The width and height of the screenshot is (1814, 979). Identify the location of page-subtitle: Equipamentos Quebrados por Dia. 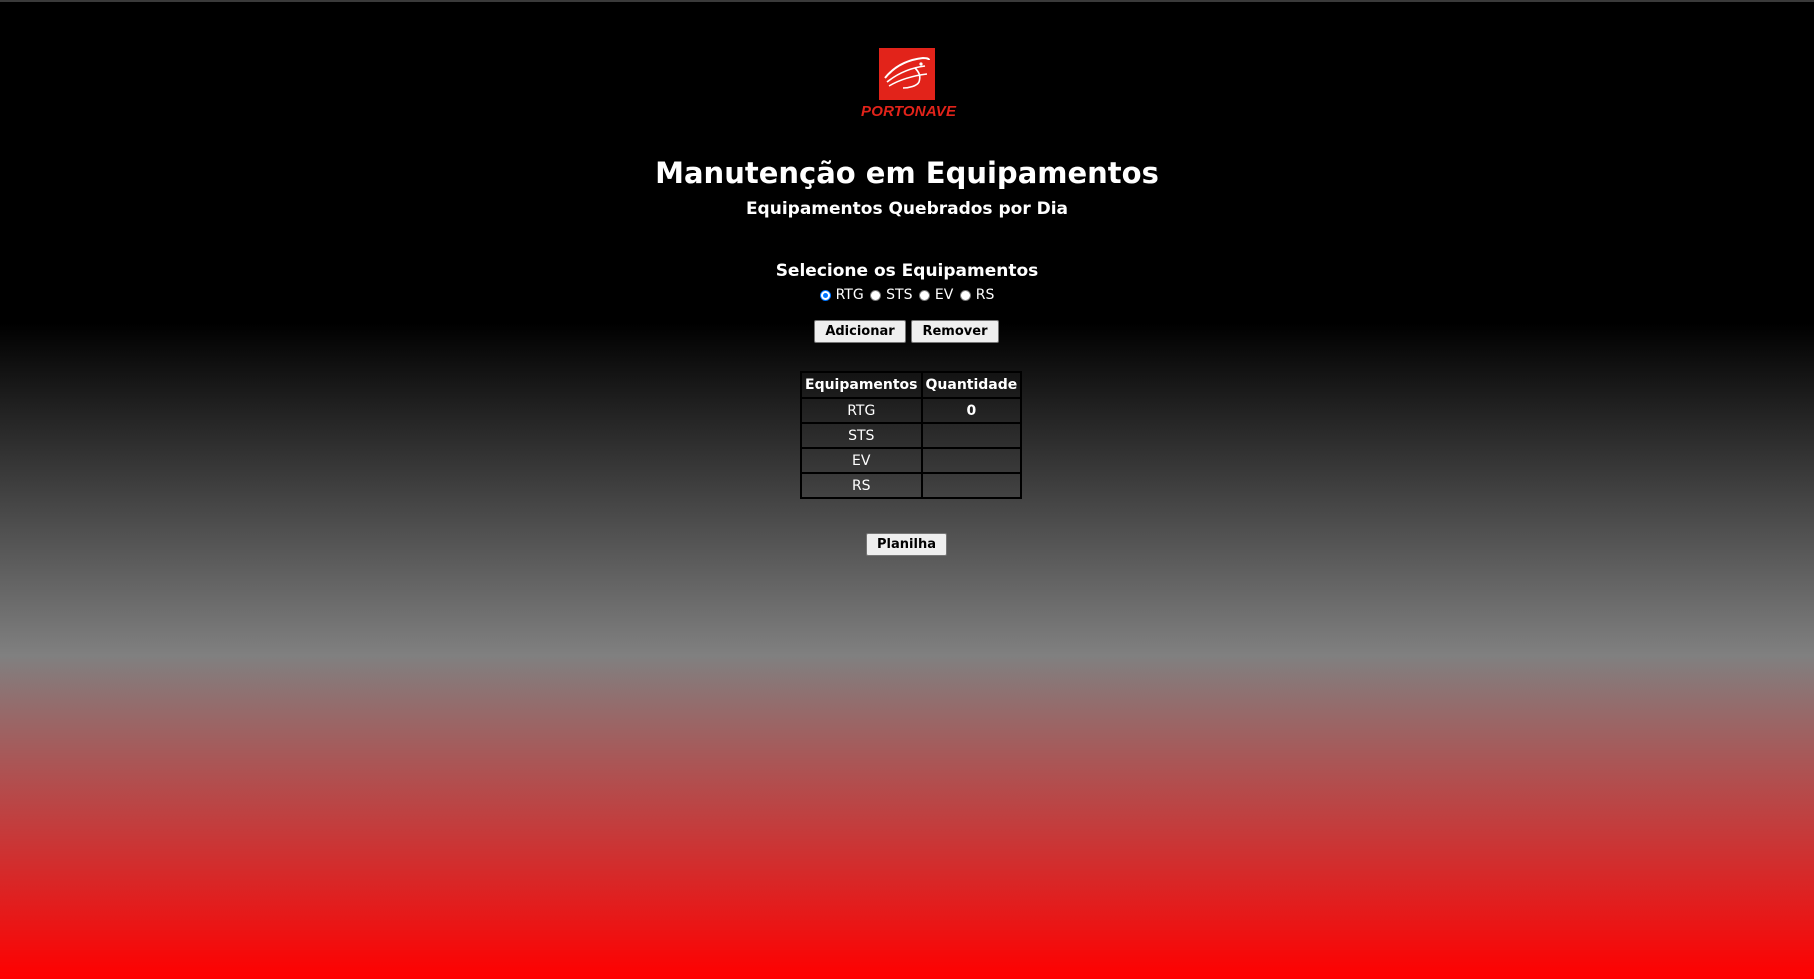
(907, 209).